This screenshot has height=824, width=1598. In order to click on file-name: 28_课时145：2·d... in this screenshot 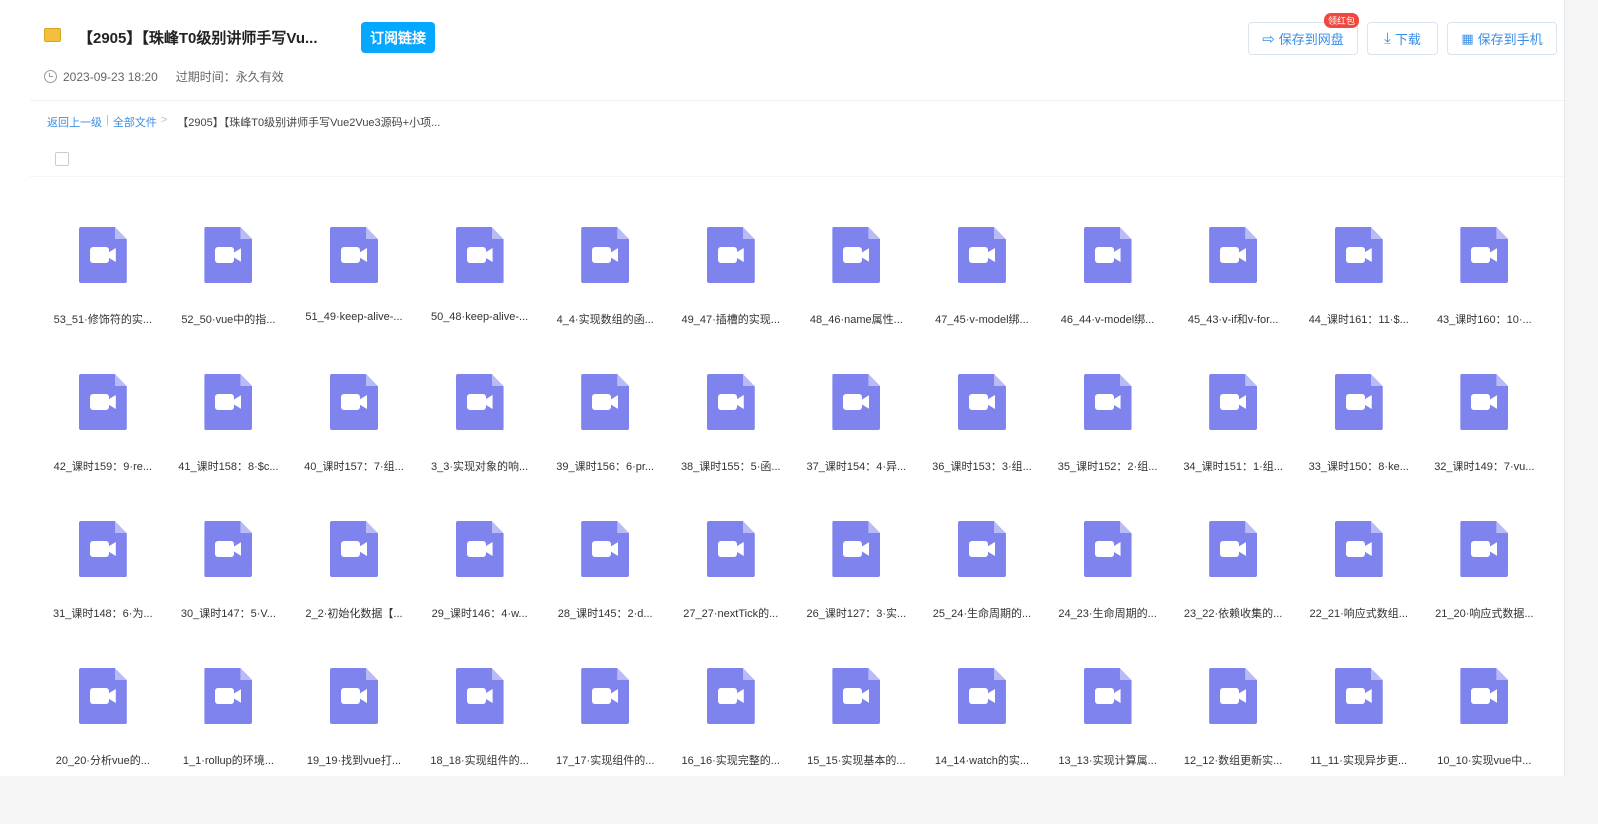, I will do `click(605, 614)`.